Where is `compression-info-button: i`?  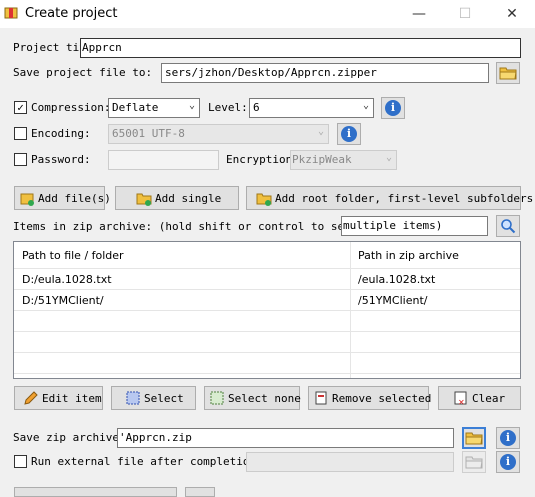
compression-info-button: i is located at coordinates (393, 108).